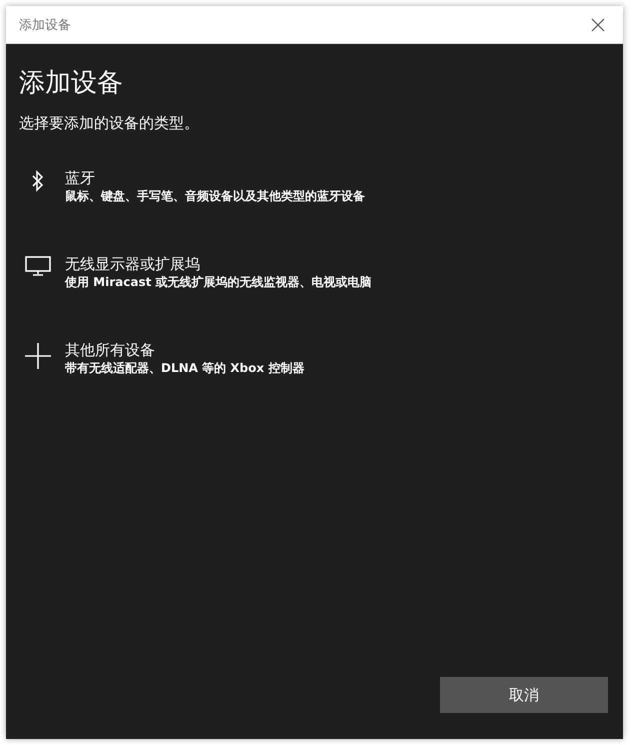  What do you see at coordinates (45, 25) in the screenshot?
I see `window-title: 添加设备` at bounding box center [45, 25].